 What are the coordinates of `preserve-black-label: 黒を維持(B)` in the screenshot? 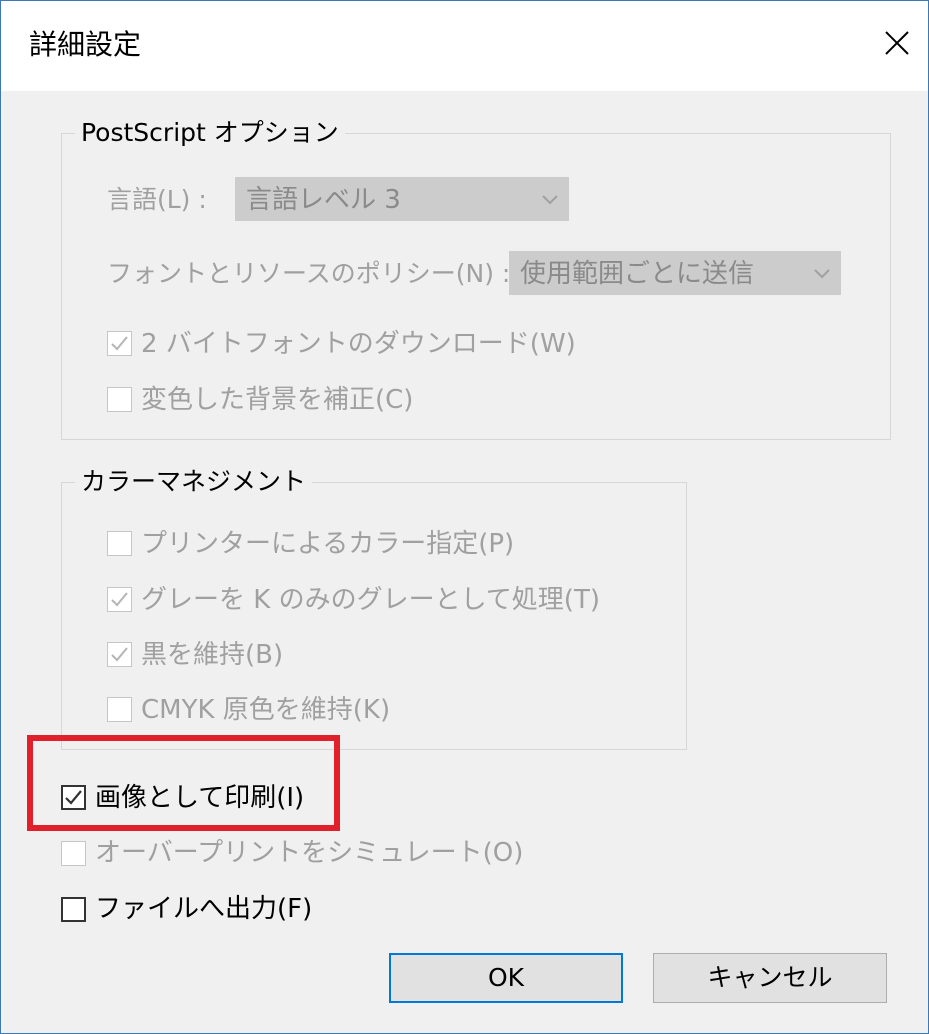 It's located at (212, 655).